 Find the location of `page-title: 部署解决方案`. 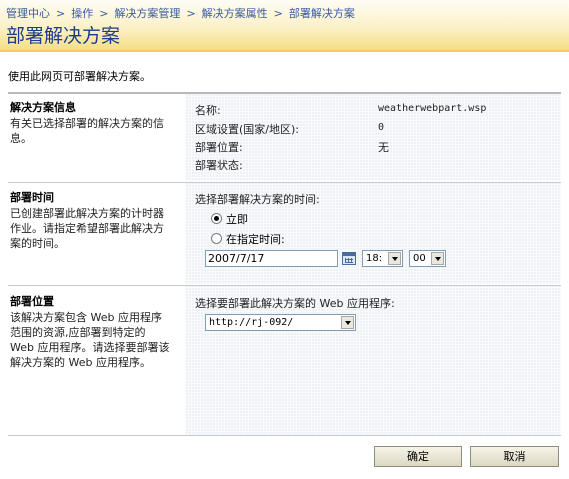

page-title: 部署解决方案 is located at coordinates (63, 36).